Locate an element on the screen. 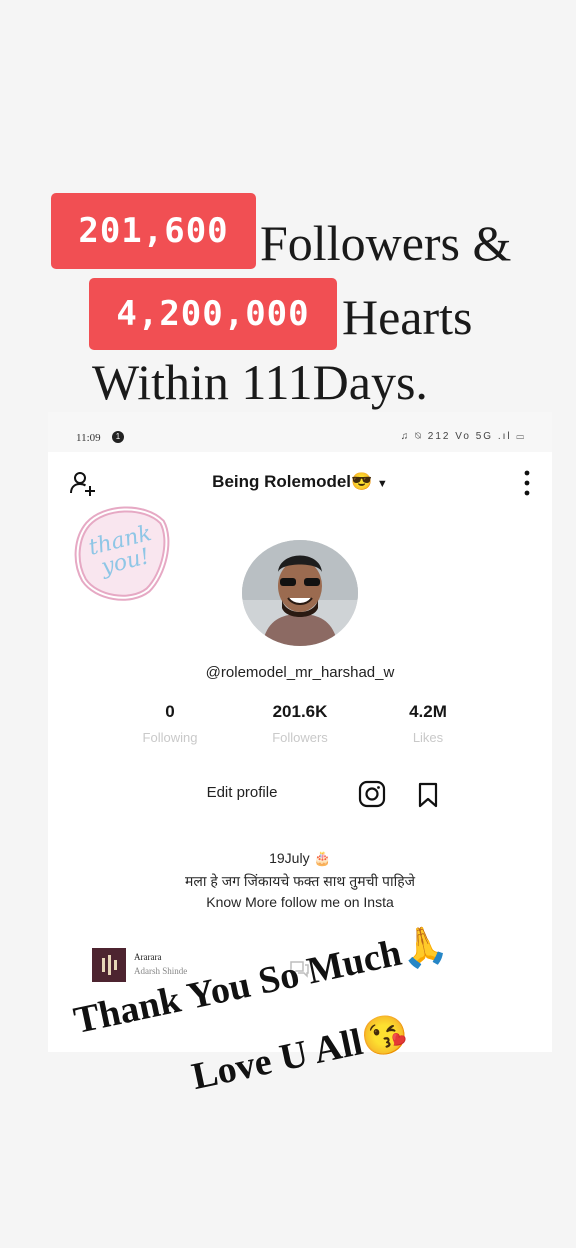 This screenshot has width=576, height=1248. stat-followers: 201.6K Followers is located at coordinates (300, 723).